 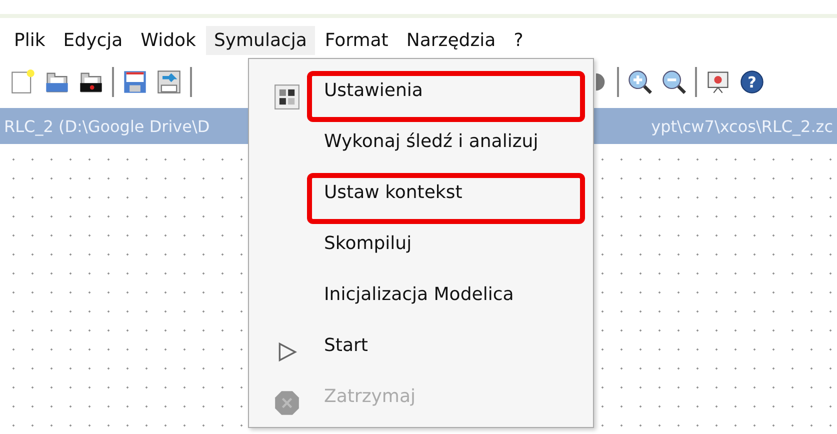 I want to click on menu-bar-item: Symulacja, so click(x=260, y=40).